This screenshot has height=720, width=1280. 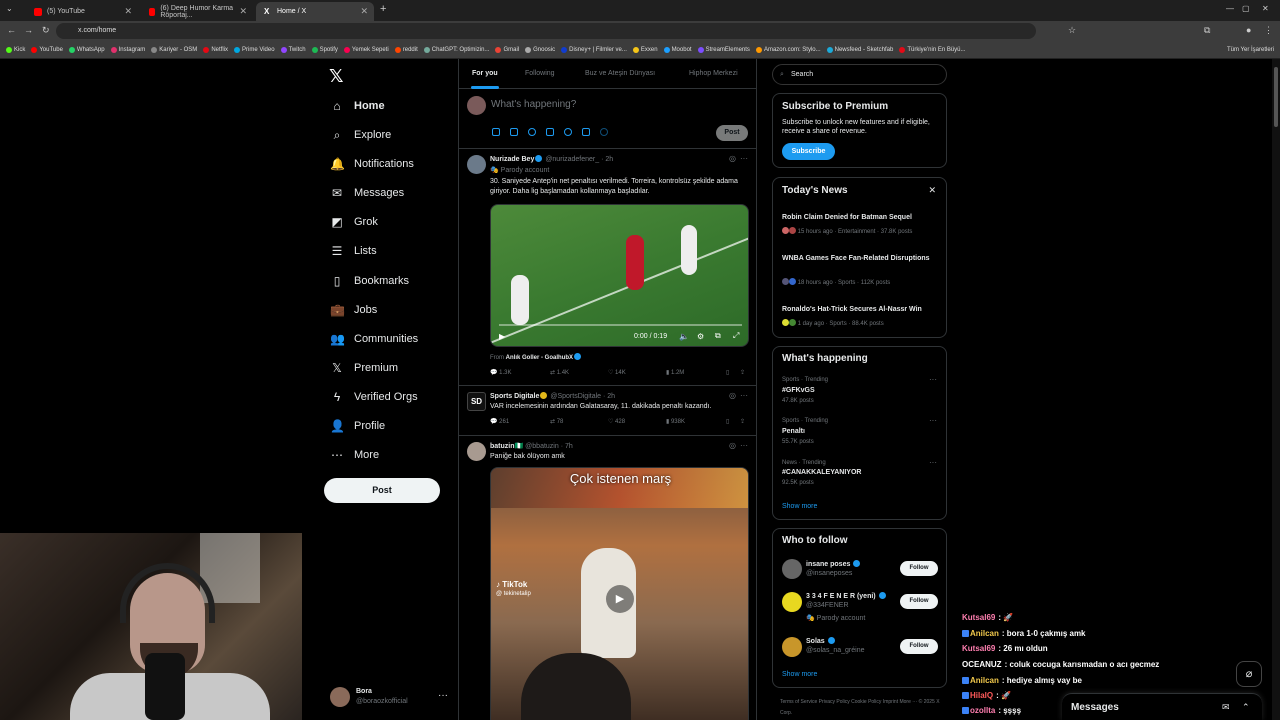 What do you see at coordinates (821, 472) in the screenshot?
I see `trend-name: #CANAKKALEYANIYOR` at bounding box center [821, 472].